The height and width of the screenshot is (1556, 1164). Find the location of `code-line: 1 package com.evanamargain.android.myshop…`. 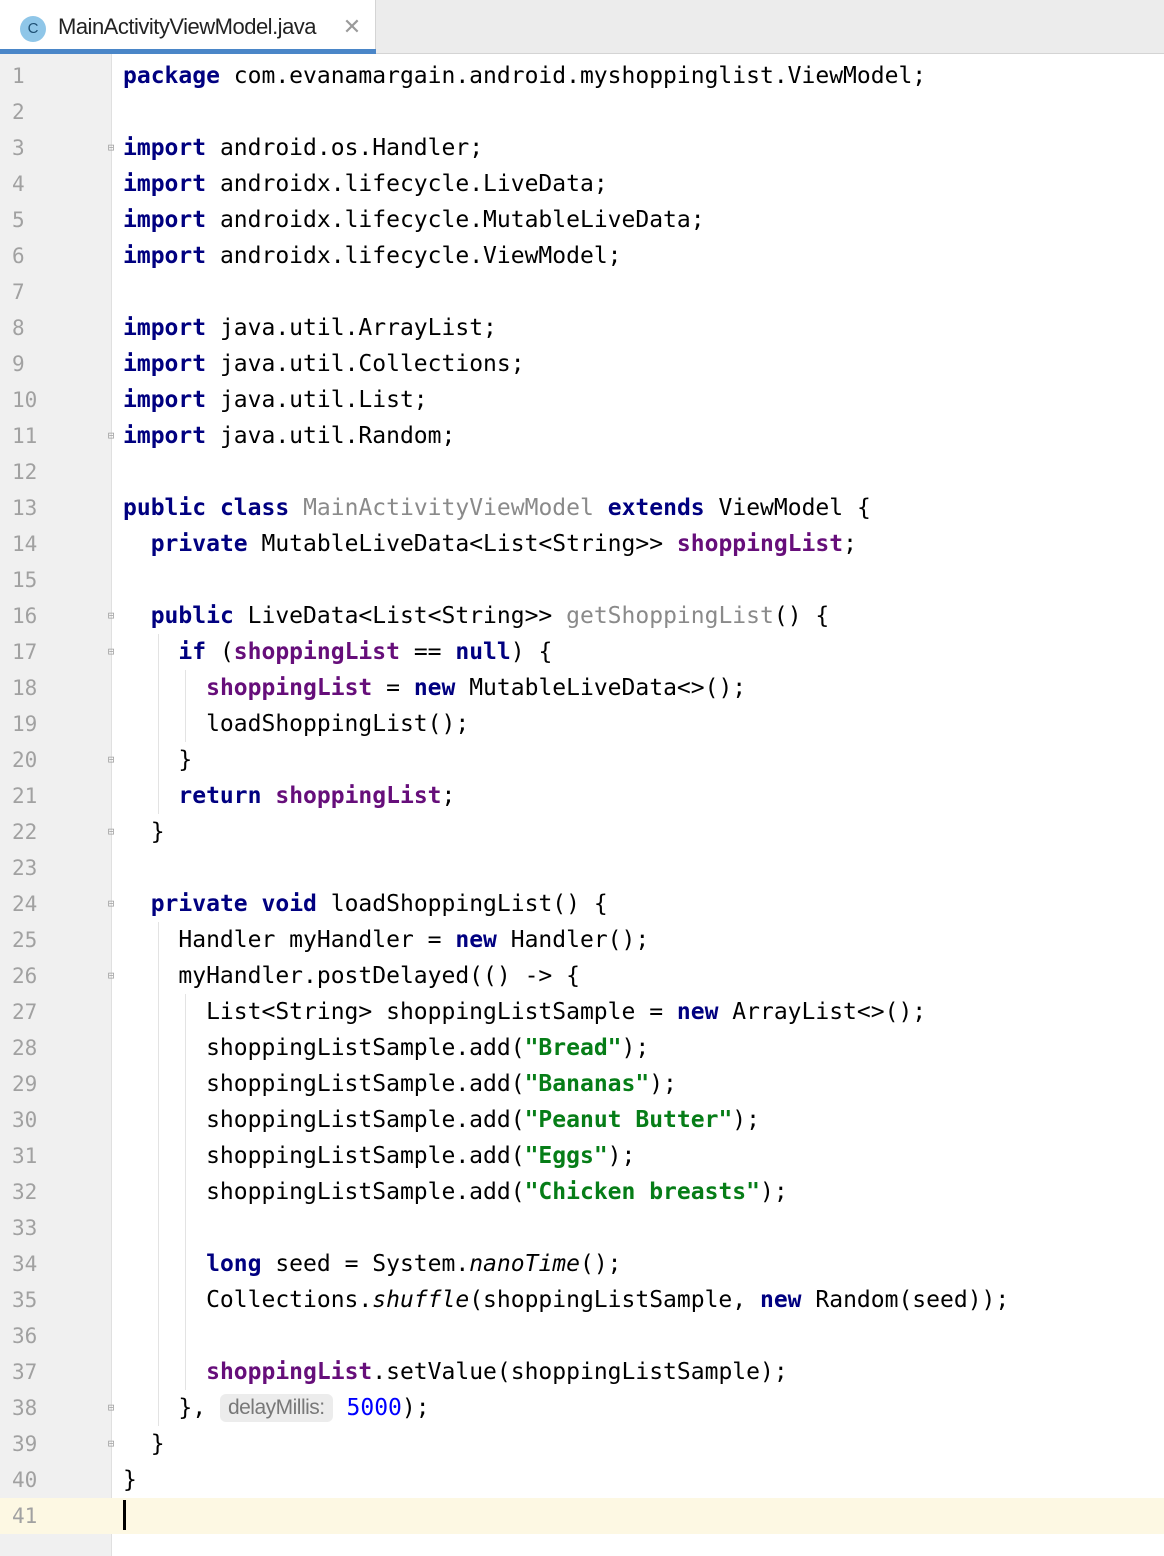

code-line: 1 package com.evanamargain.android.myshop… is located at coordinates (582, 76).